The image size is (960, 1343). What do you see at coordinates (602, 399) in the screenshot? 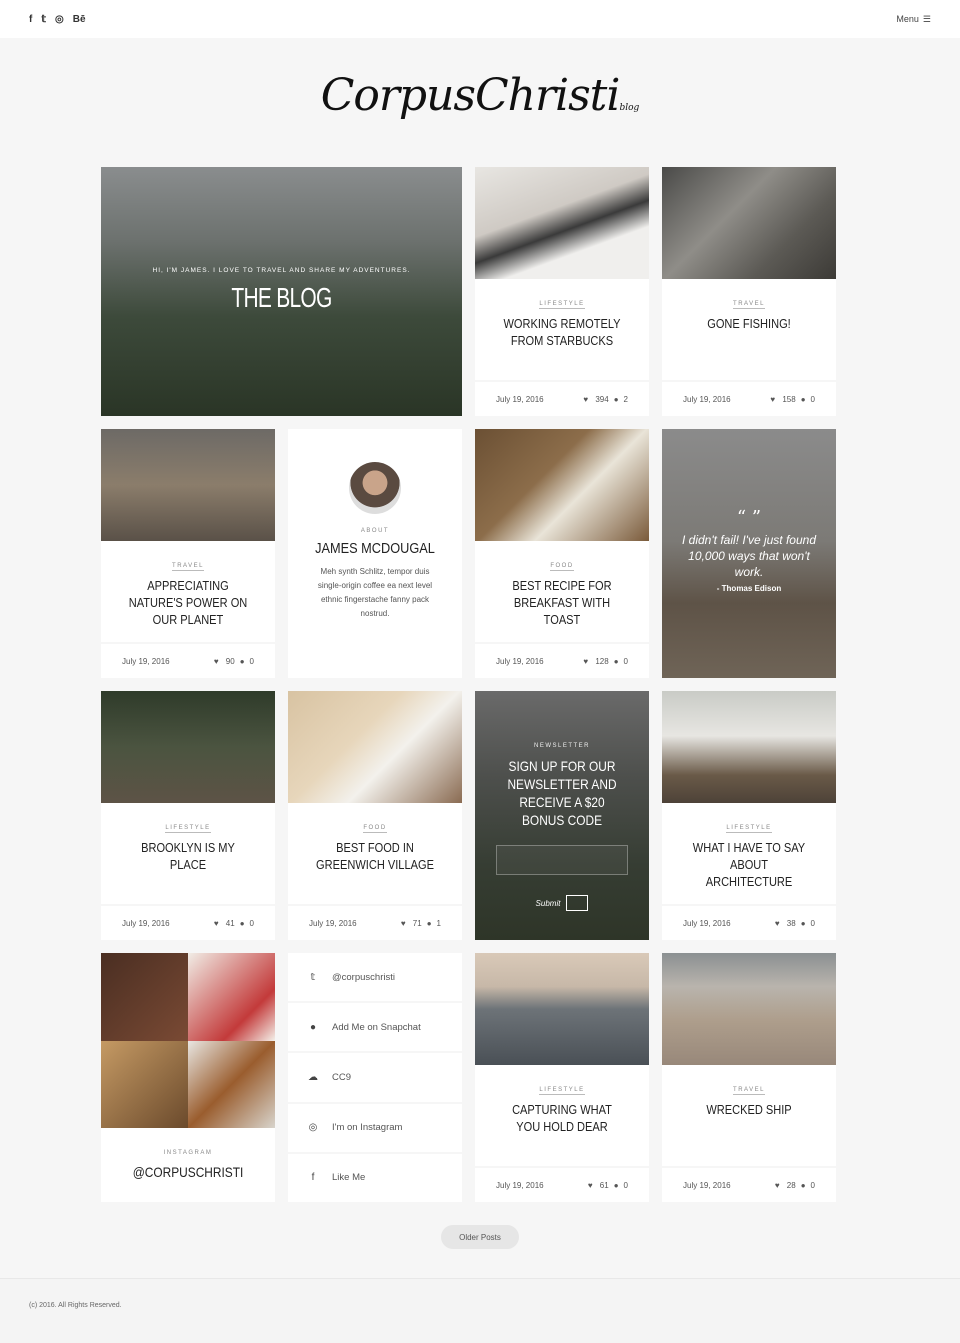
I see `like-count: 394` at bounding box center [602, 399].